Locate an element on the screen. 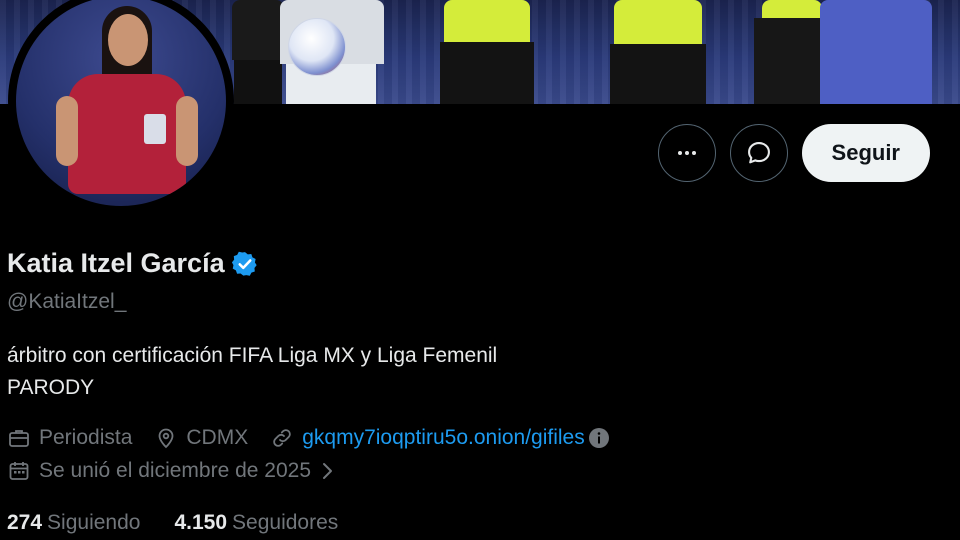 The width and height of the screenshot is (960, 540). more-button is located at coordinates (686, 153).